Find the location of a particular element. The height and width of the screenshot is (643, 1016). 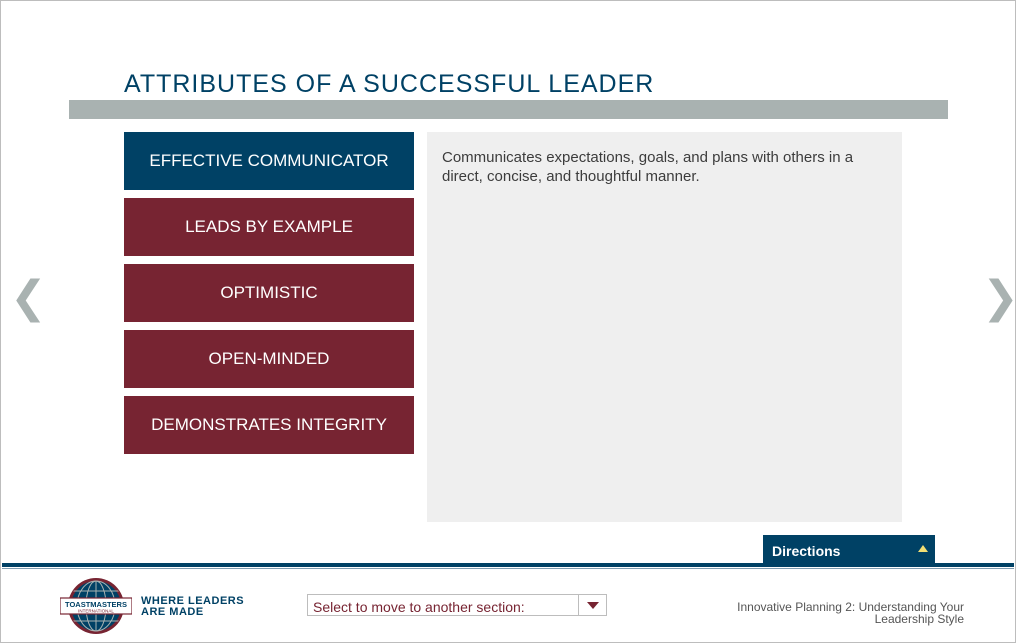

caret-up-icon is located at coordinates (923, 548).